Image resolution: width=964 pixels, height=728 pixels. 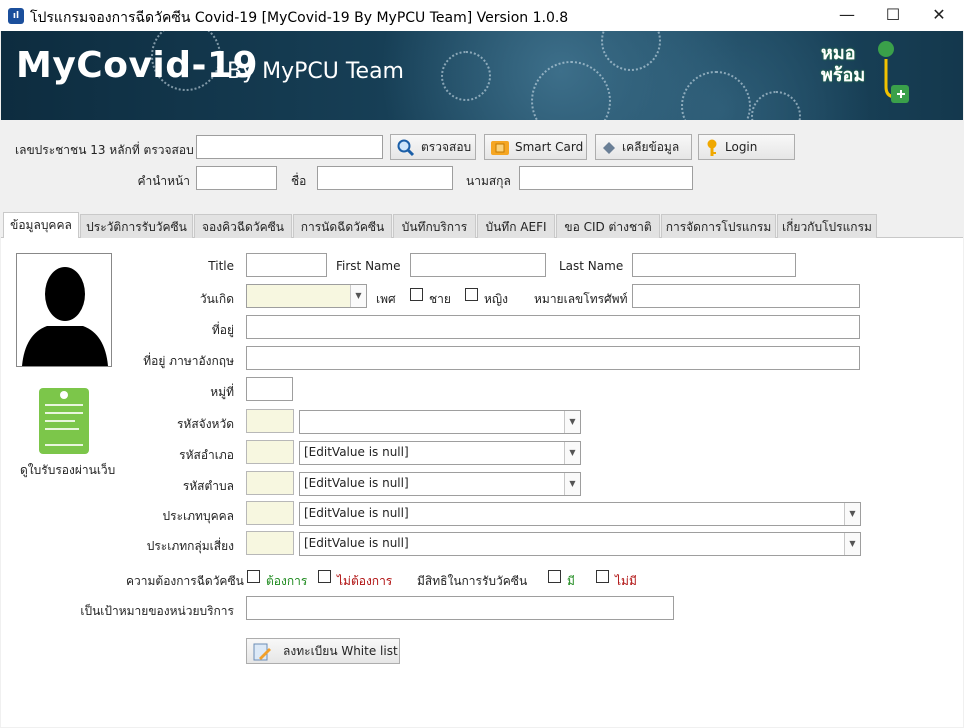 I want to click on tab-about: เกี่ยวกับโปรแกรม, so click(x=827, y=226).